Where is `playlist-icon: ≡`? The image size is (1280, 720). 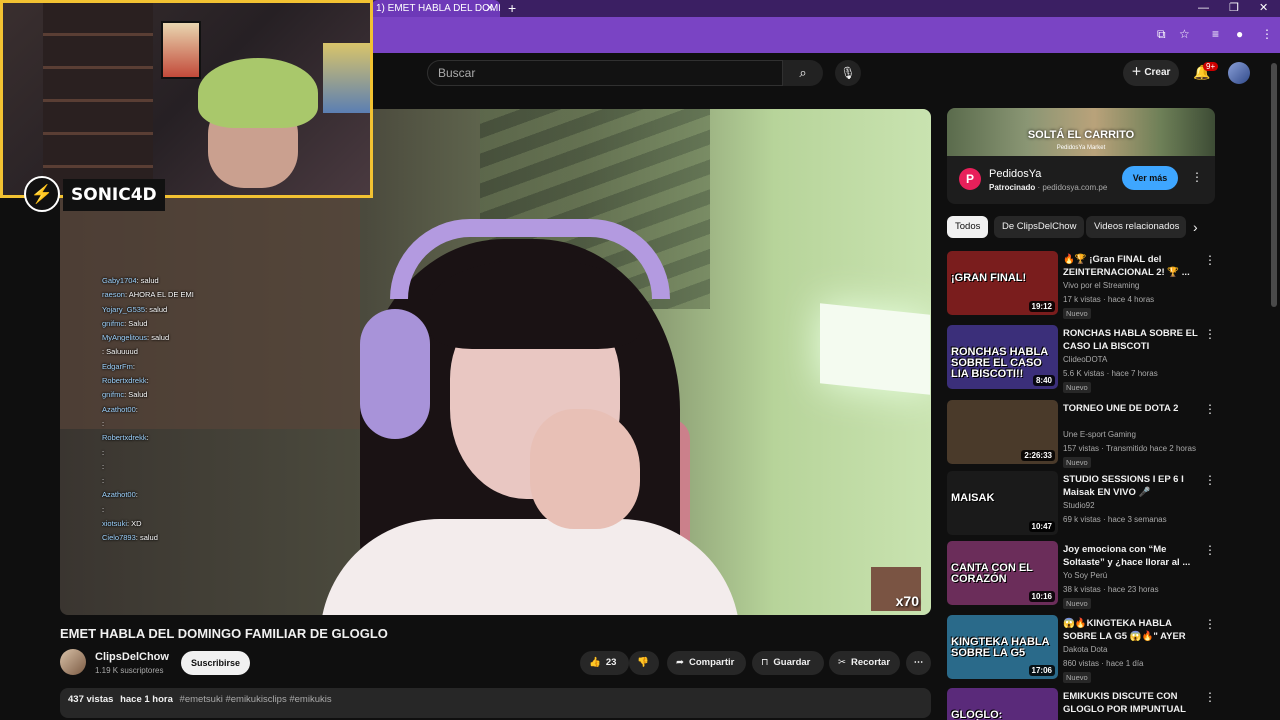
playlist-icon: ≡ is located at coordinates (1215, 34).